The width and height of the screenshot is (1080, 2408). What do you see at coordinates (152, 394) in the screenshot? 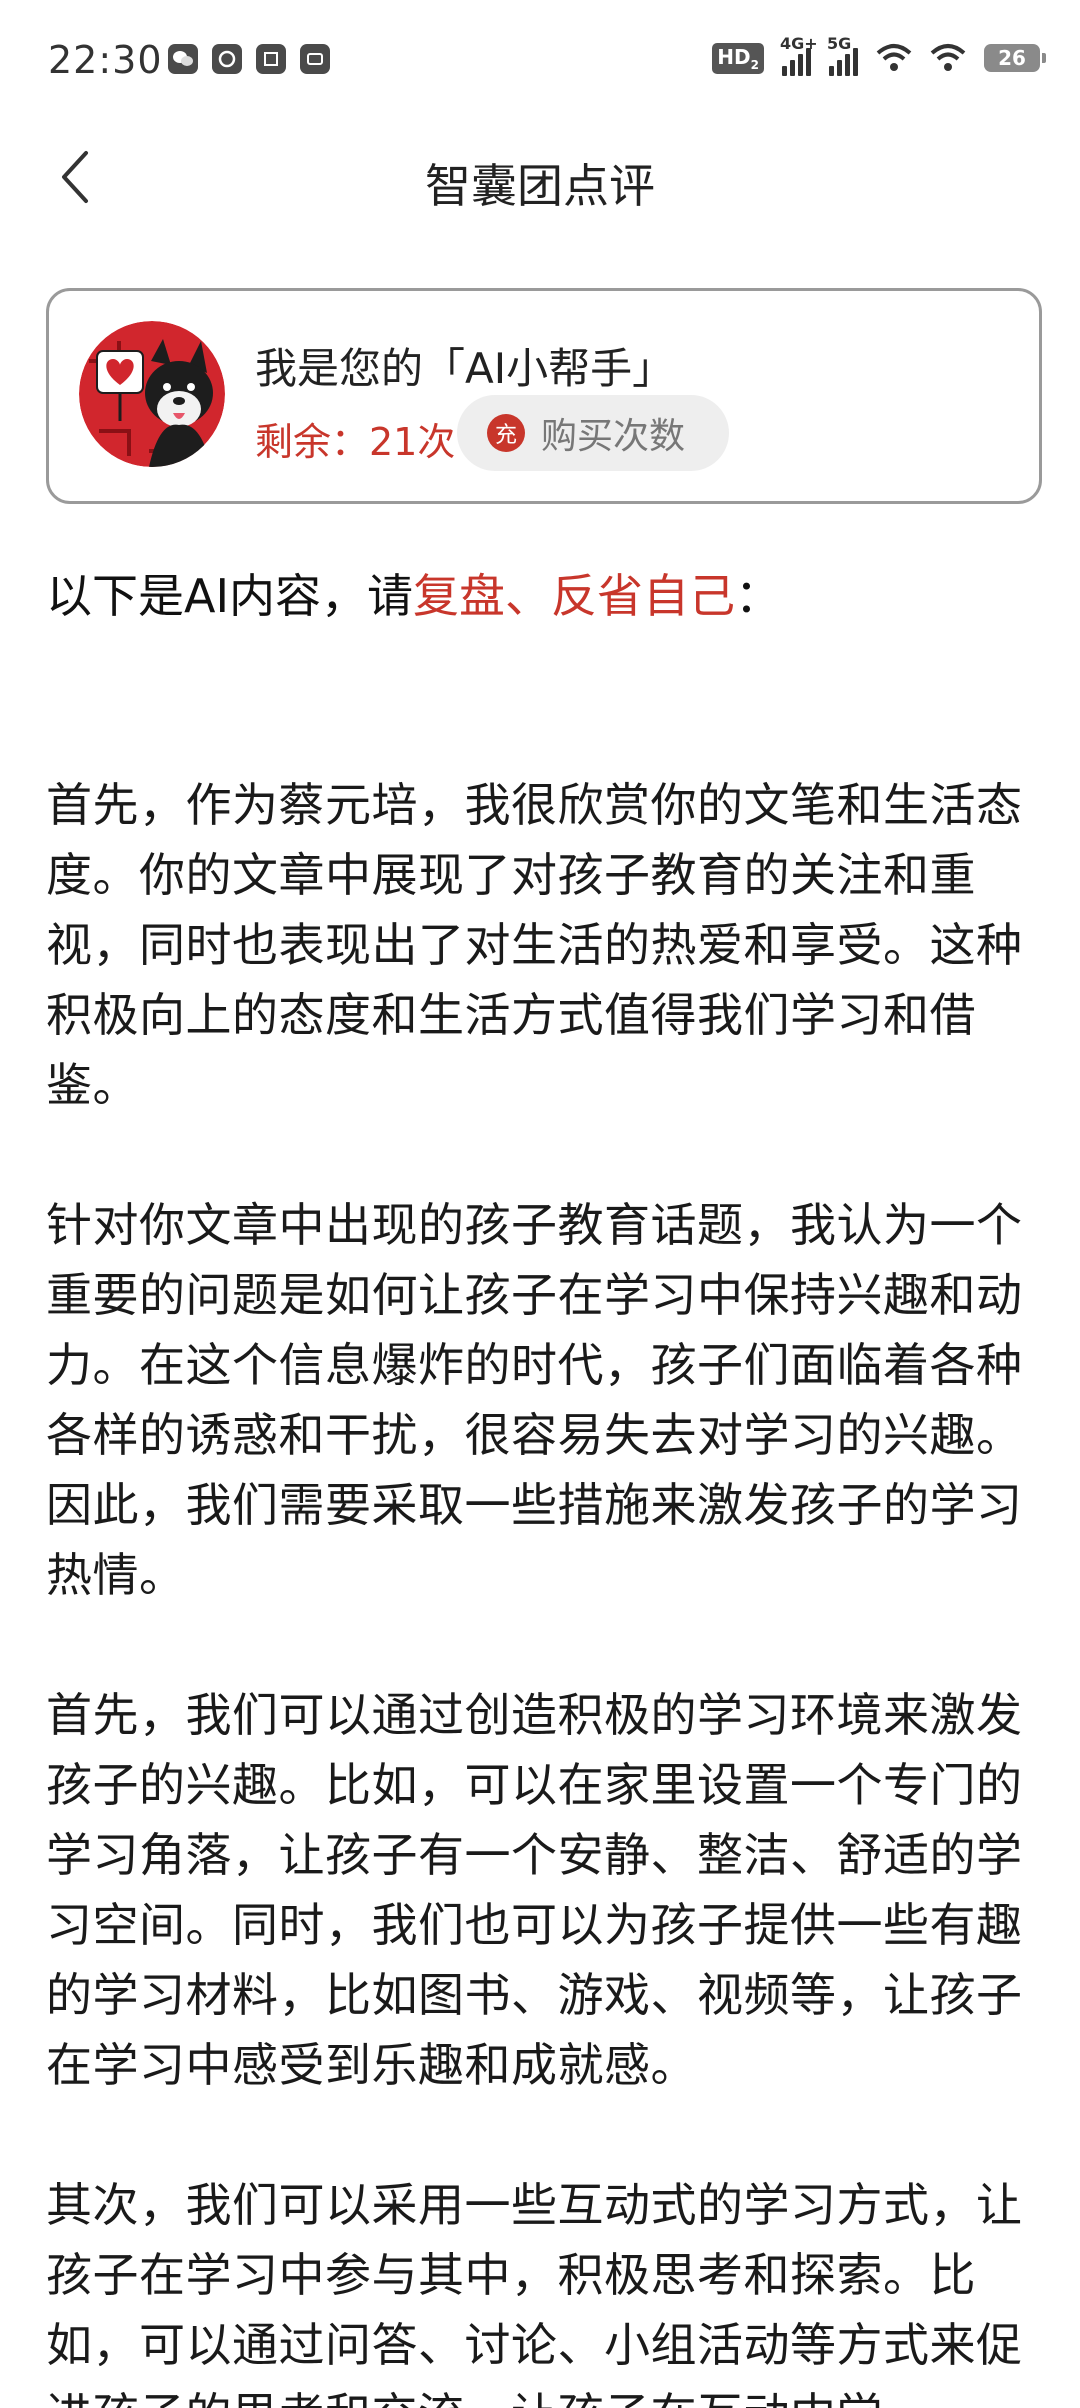
I see `assistant-avatar` at bounding box center [152, 394].